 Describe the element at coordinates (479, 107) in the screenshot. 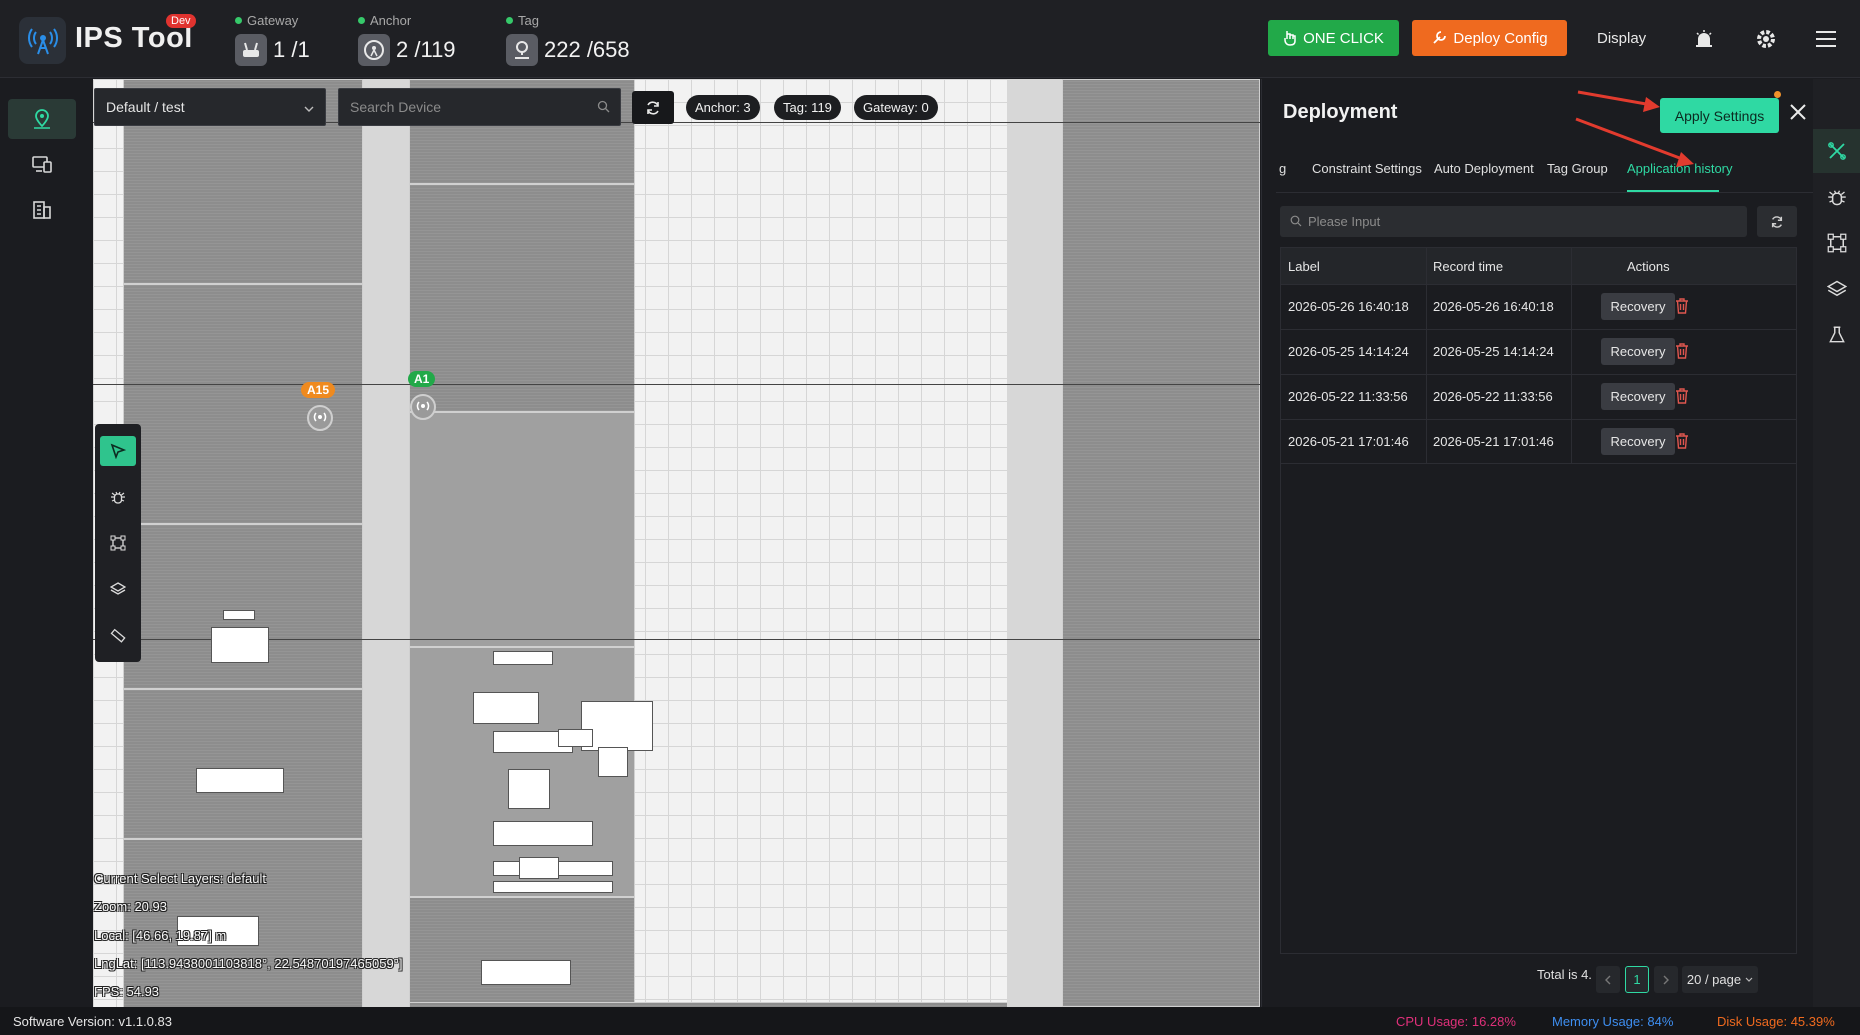

I see `device-search-input: Search Device` at that location.